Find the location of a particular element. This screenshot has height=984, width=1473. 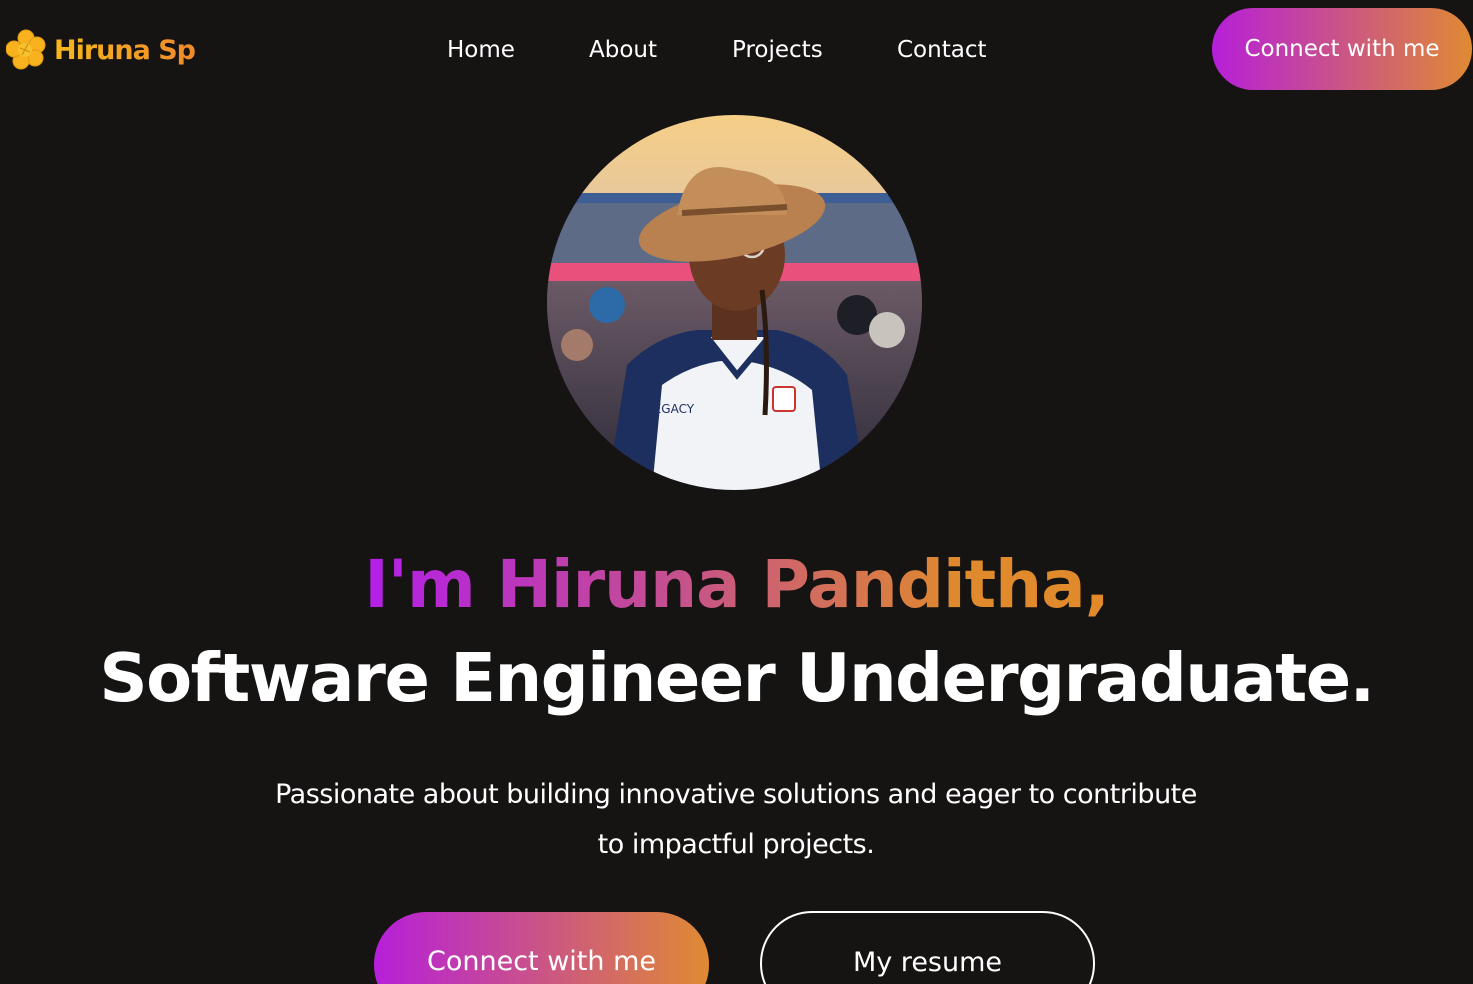

svg-text: LEGACY is located at coordinates (671, 409).